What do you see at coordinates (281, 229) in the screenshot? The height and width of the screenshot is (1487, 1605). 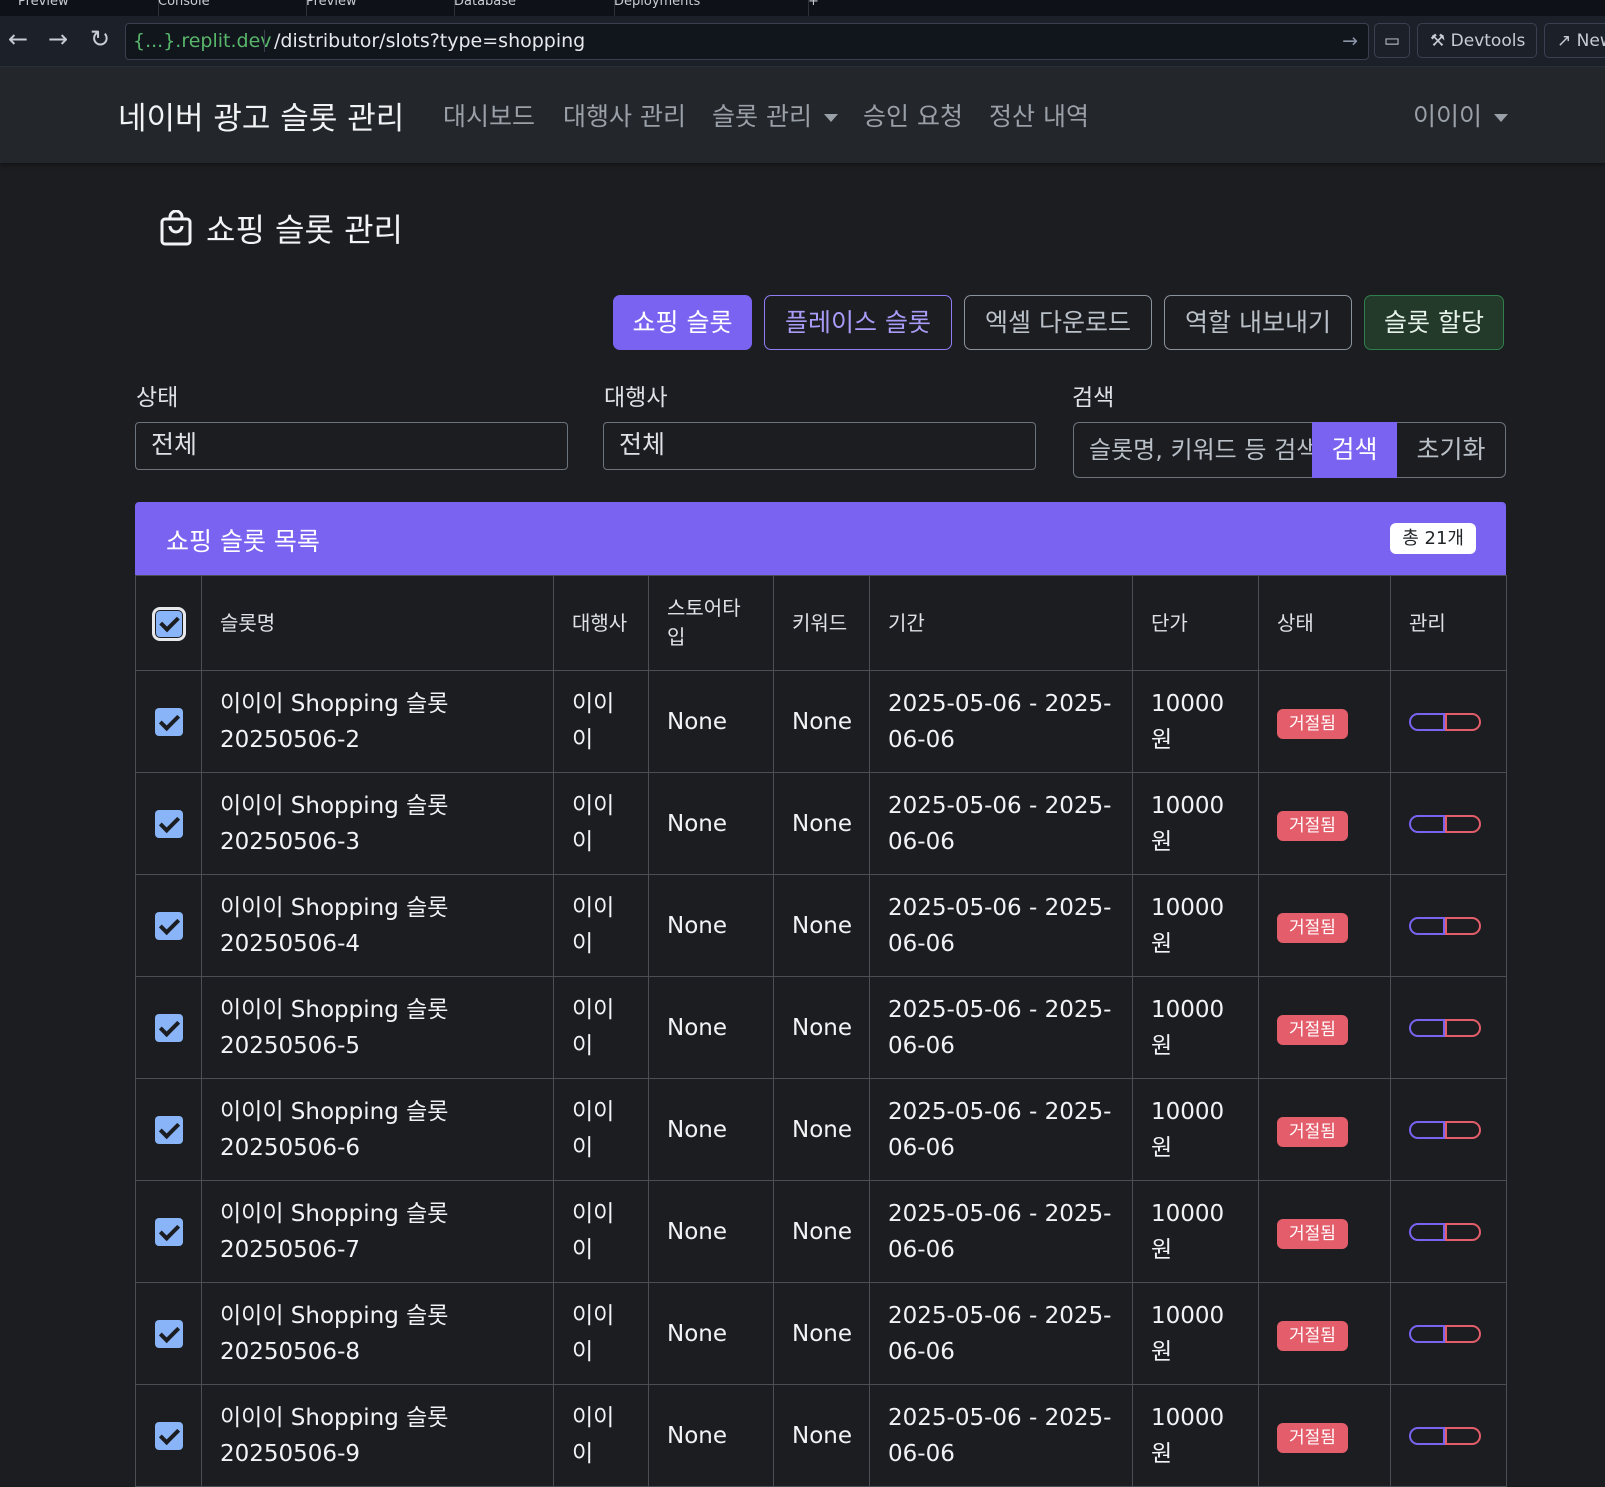 I see `page-title: 쇼핑 슬롯 관리` at bounding box center [281, 229].